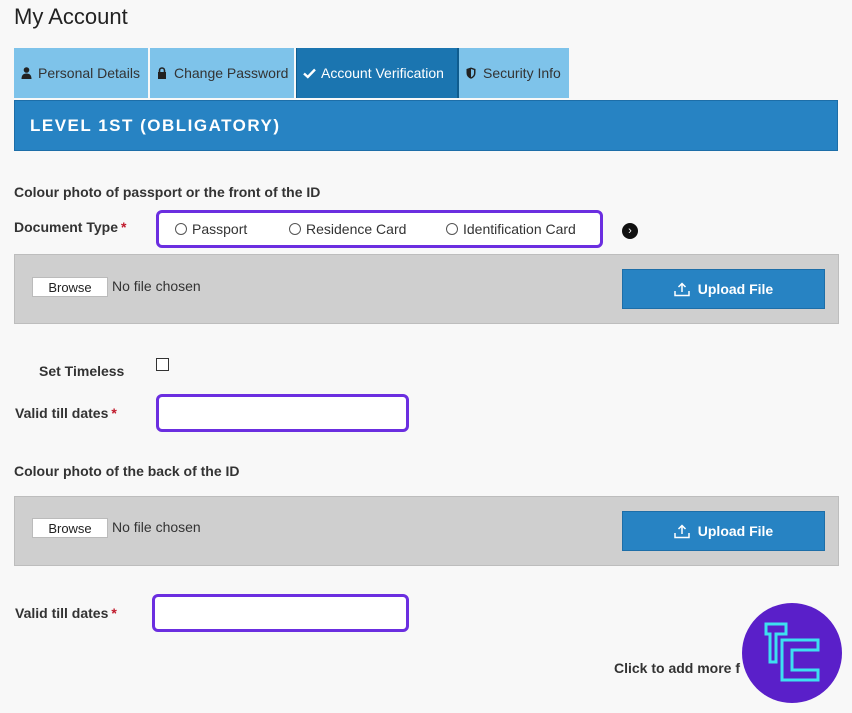  I want to click on tab-security-info: Security Info, so click(515, 73).